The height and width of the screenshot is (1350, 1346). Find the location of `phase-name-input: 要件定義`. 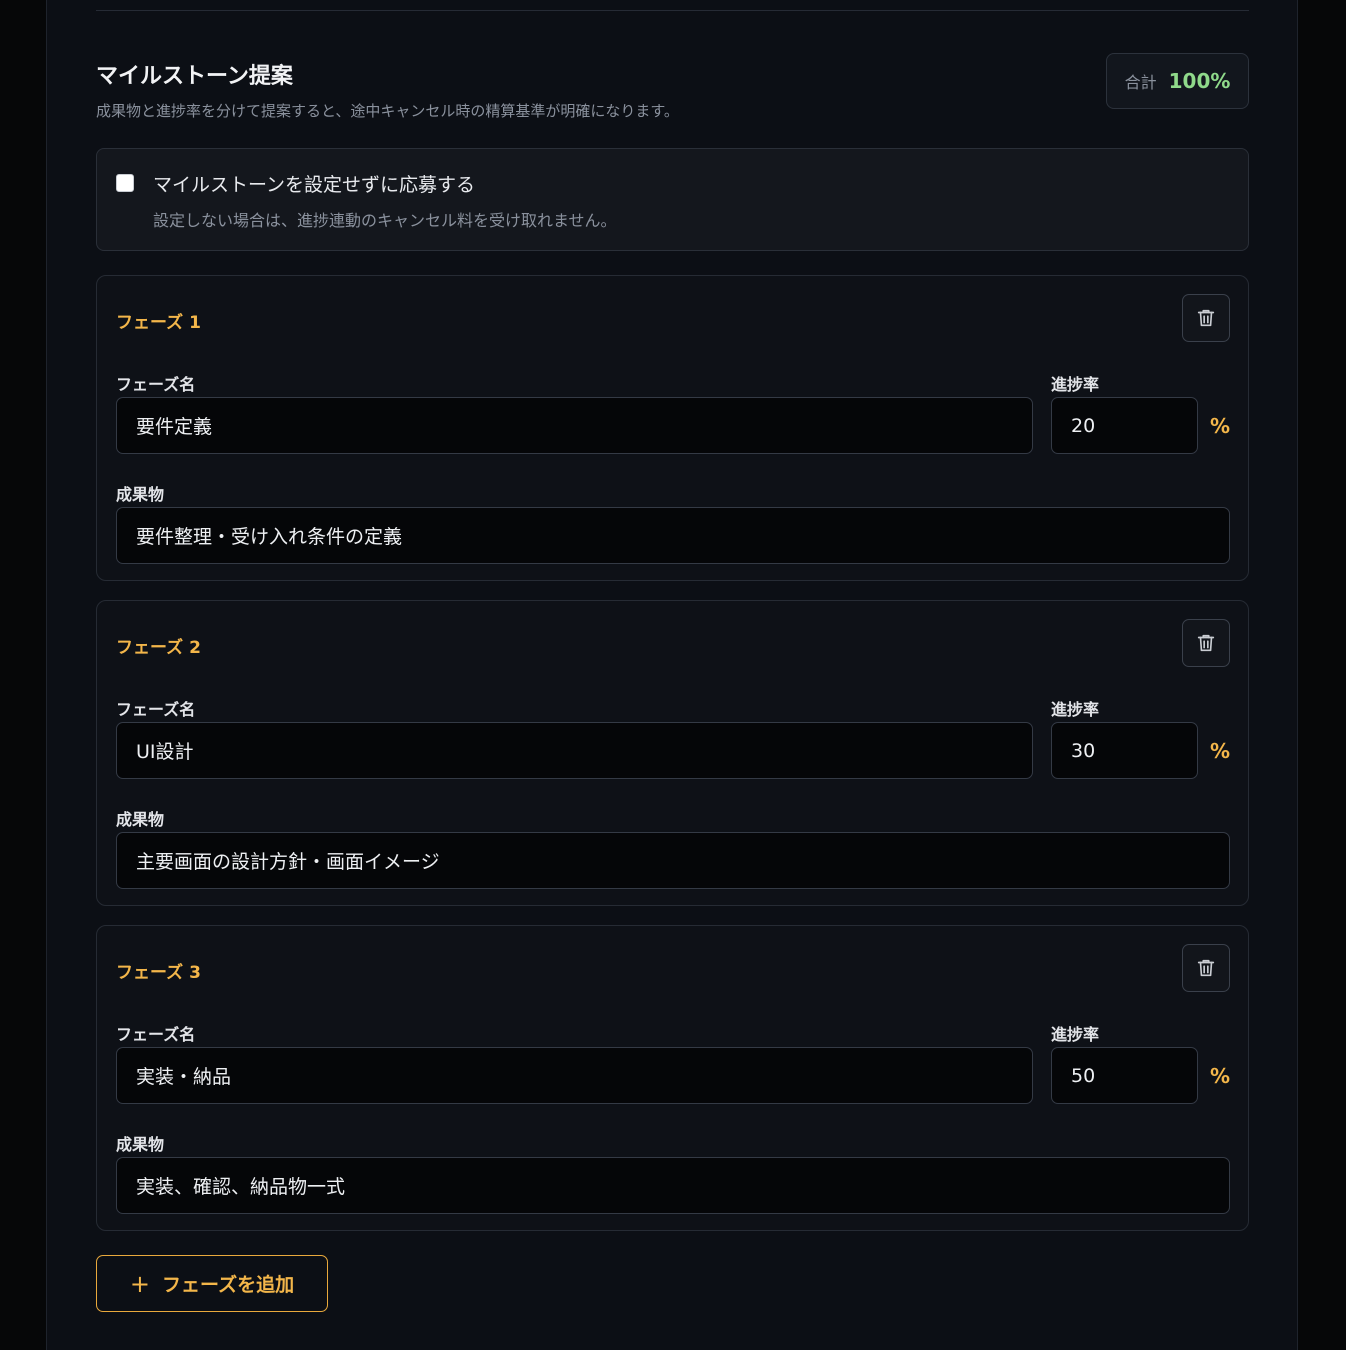

phase-name-input: 要件定義 is located at coordinates (574, 425).